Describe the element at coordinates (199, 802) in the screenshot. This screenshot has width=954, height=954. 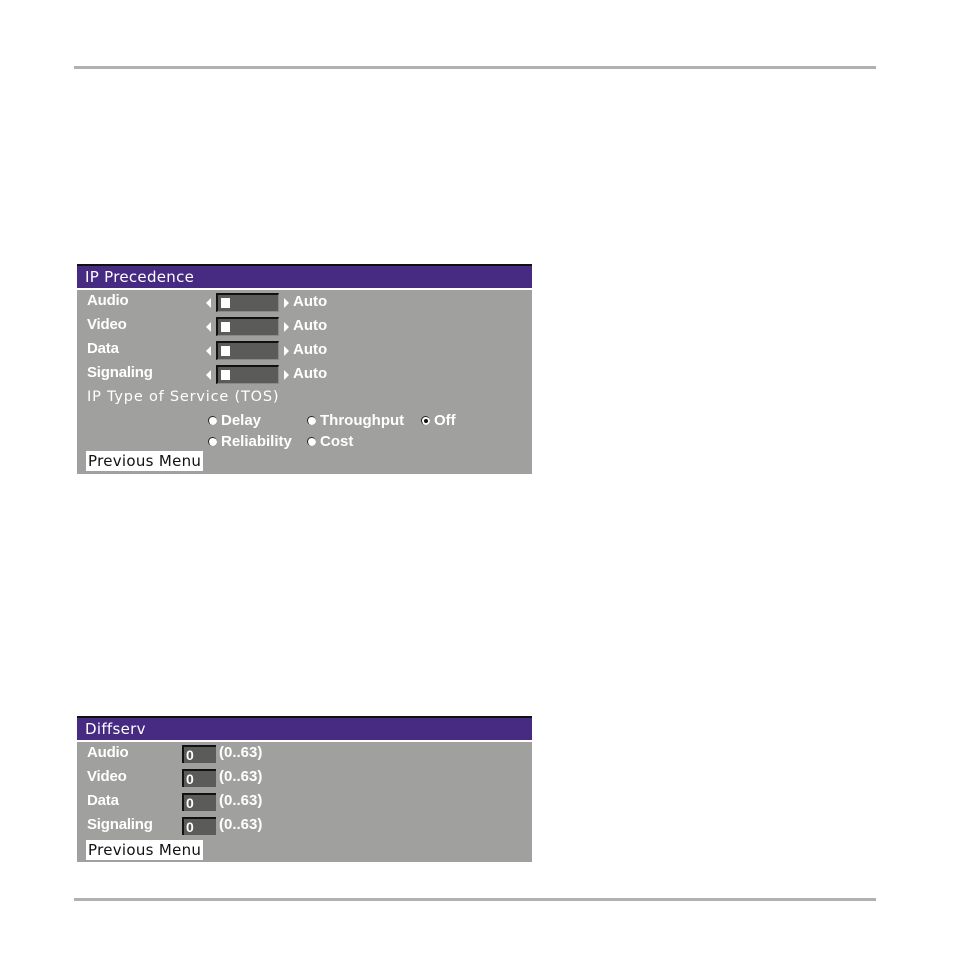
I see `data-diffserv-input: 0` at that location.